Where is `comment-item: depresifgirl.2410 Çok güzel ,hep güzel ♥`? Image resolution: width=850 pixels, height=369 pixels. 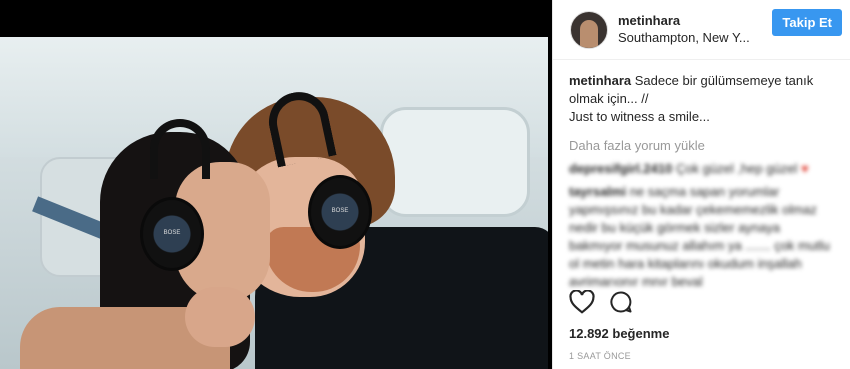 comment-item: depresifgirl.2410 Çok güzel ,hep güzel ♥ is located at coordinates (701, 169).